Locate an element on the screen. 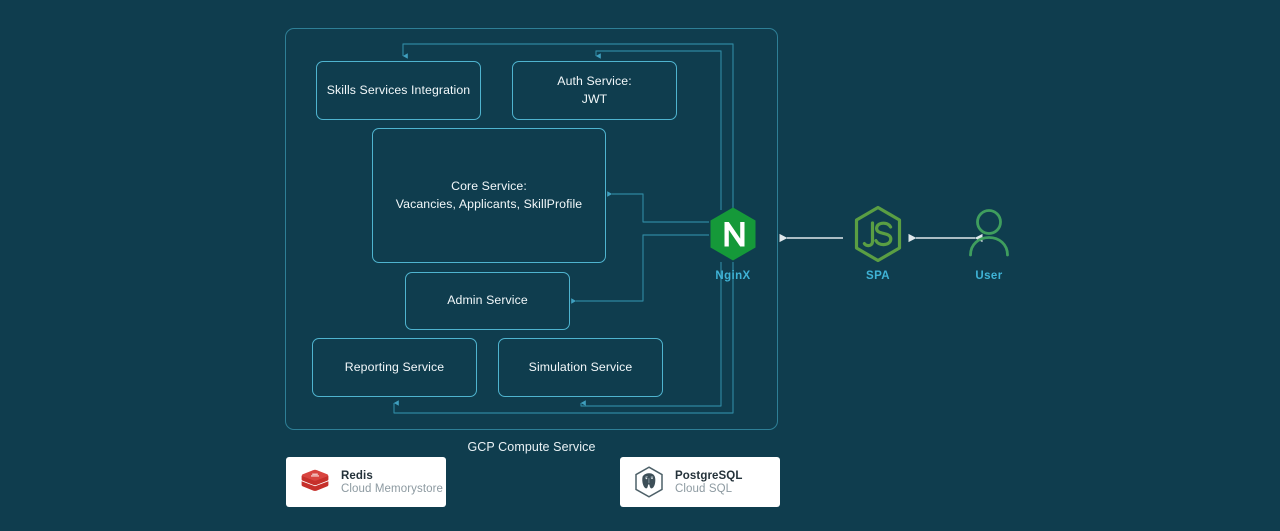  service-label: Auth Service: JWT is located at coordinates (594, 91).